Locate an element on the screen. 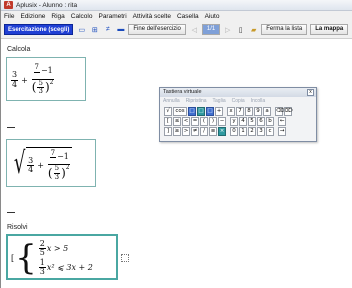 Image resolution: width=352 pixels, height=288 pixels. row2-tail: x² ⩽ 3x + 2 is located at coordinates (69, 267).